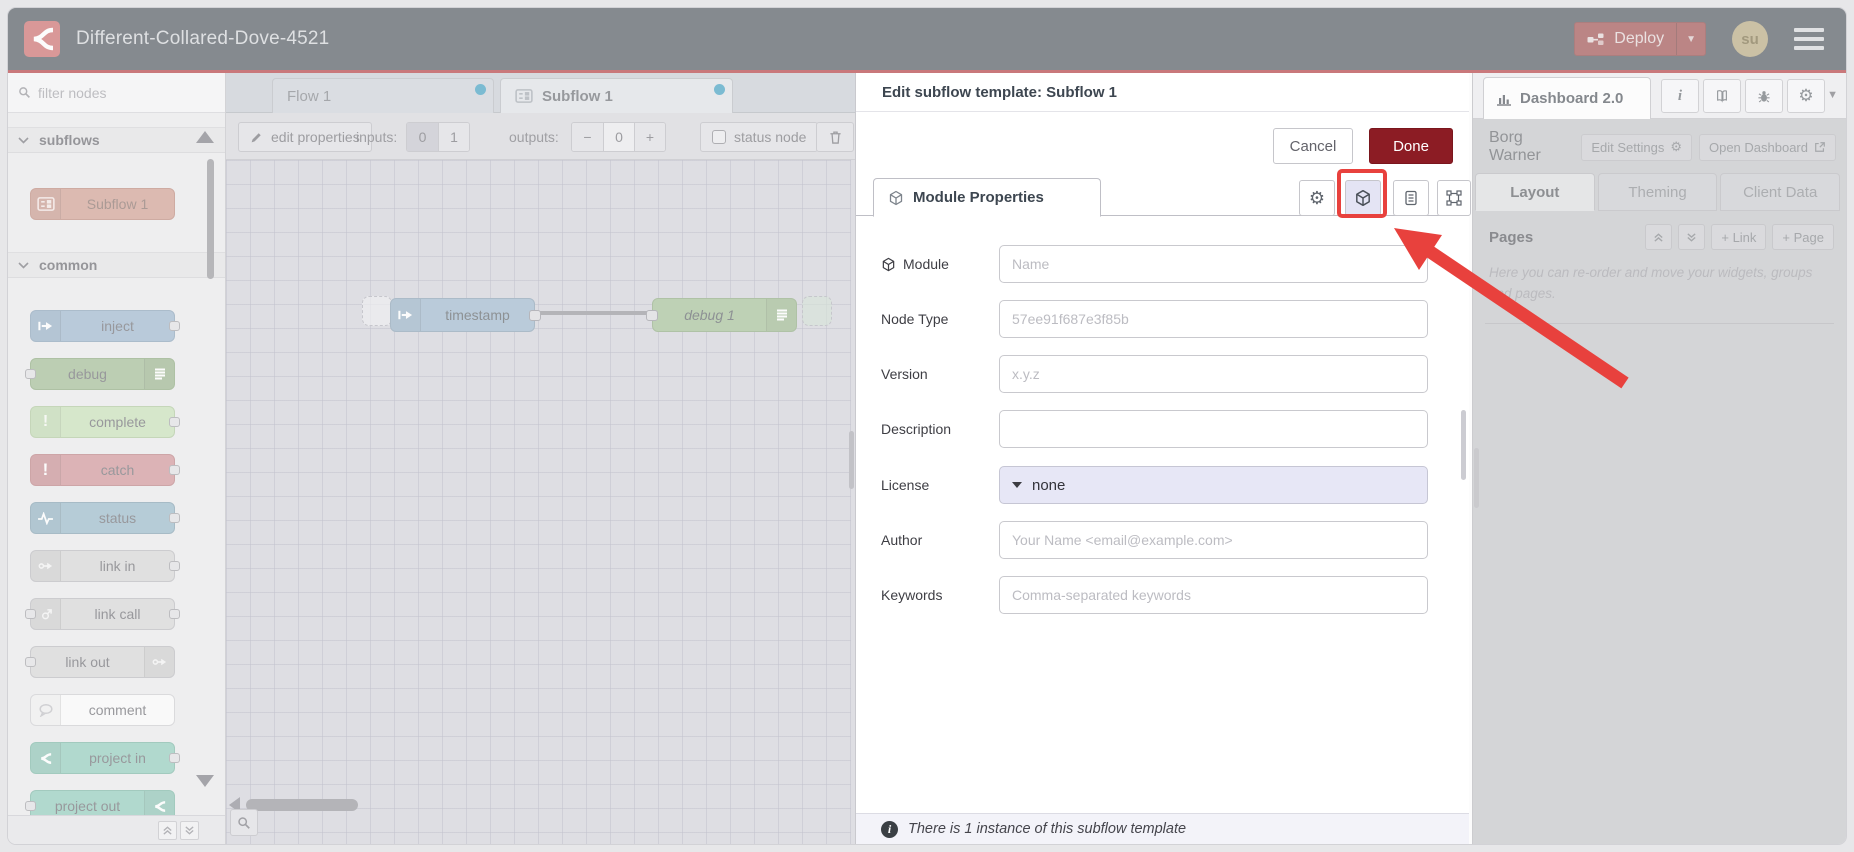 The height and width of the screenshot is (852, 1854). What do you see at coordinates (1213, 540) in the screenshot?
I see `author-input` at bounding box center [1213, 540].